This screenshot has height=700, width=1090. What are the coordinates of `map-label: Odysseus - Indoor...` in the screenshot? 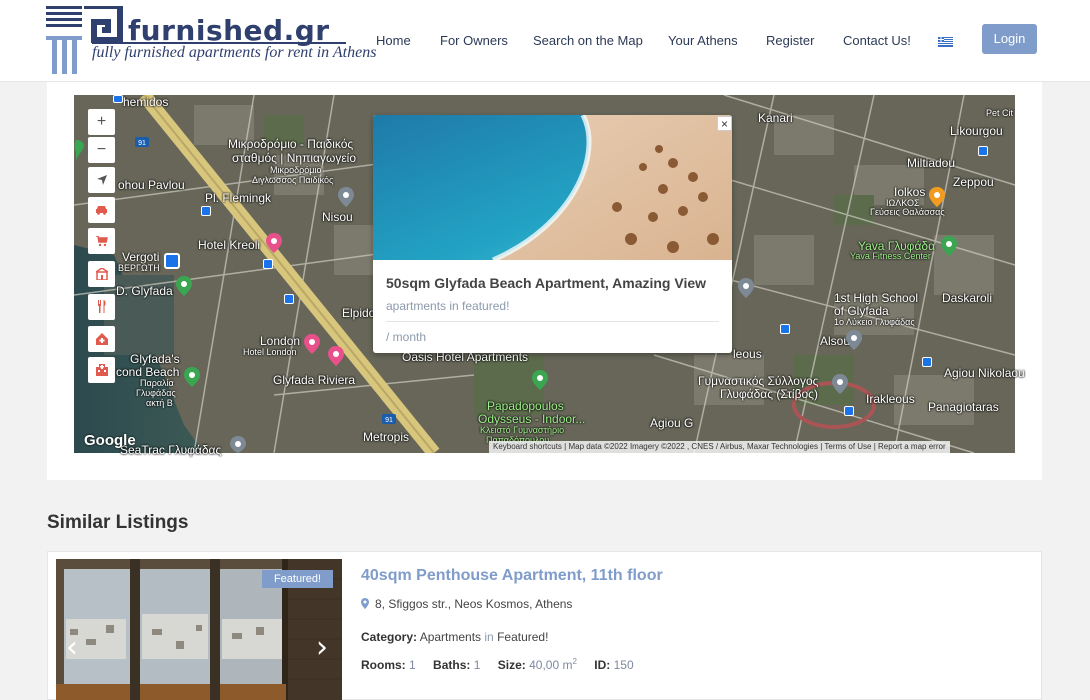 It's located at (532, 419).